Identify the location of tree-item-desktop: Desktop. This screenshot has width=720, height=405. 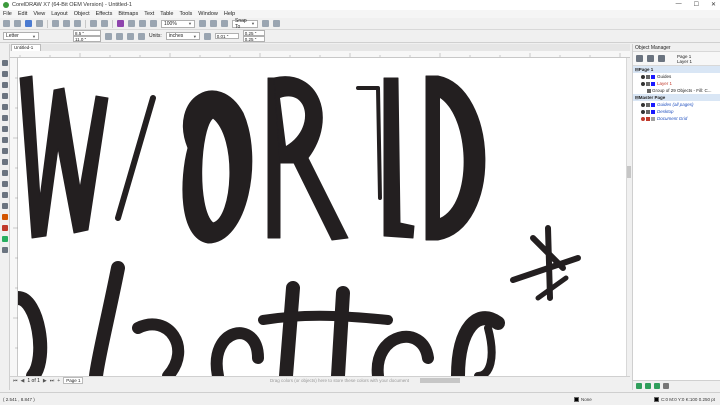
(676, 111).